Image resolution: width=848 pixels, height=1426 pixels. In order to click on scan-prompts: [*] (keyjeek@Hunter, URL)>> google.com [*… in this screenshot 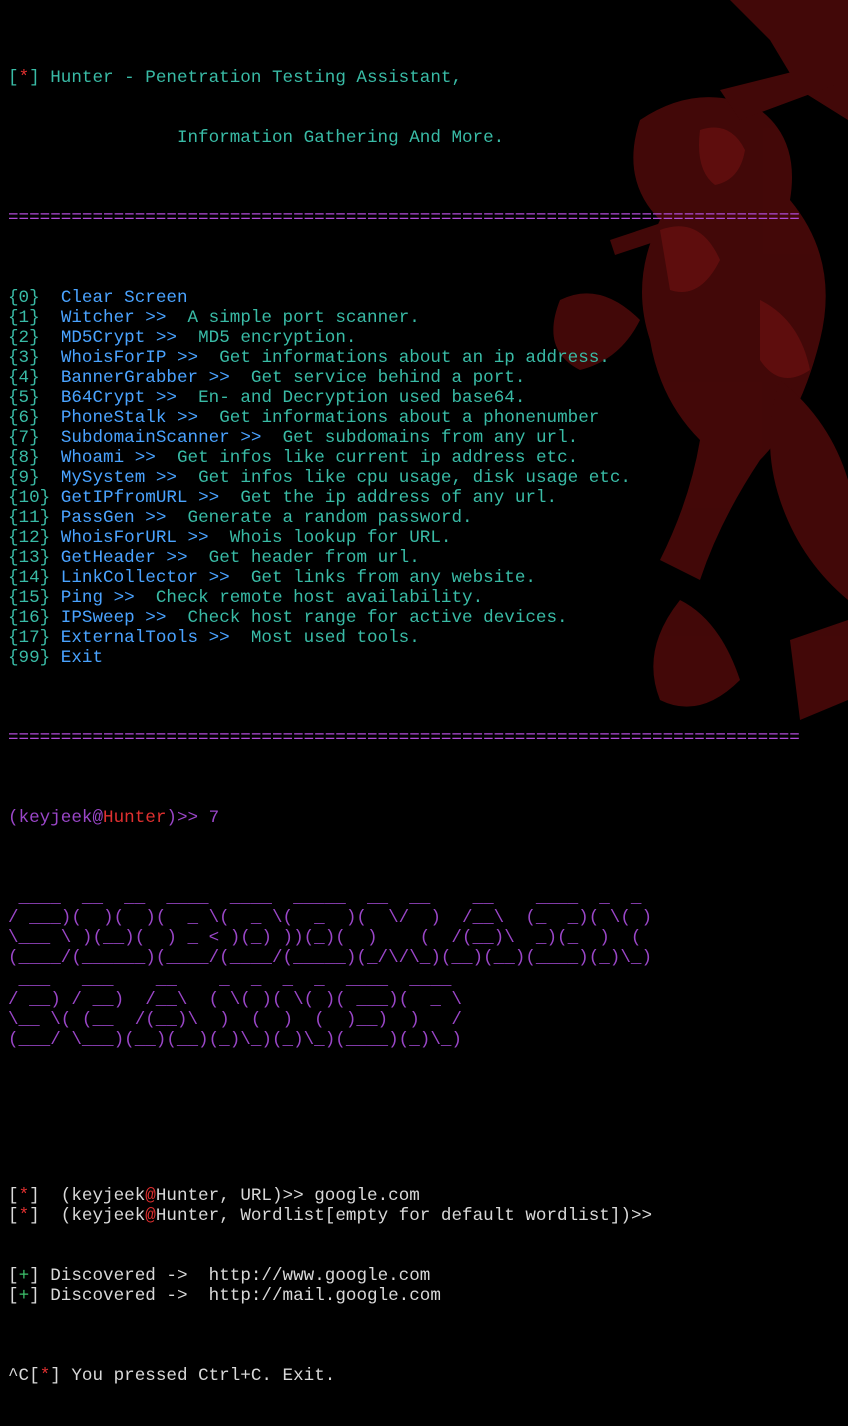, I will do `click(428, 1206)`.